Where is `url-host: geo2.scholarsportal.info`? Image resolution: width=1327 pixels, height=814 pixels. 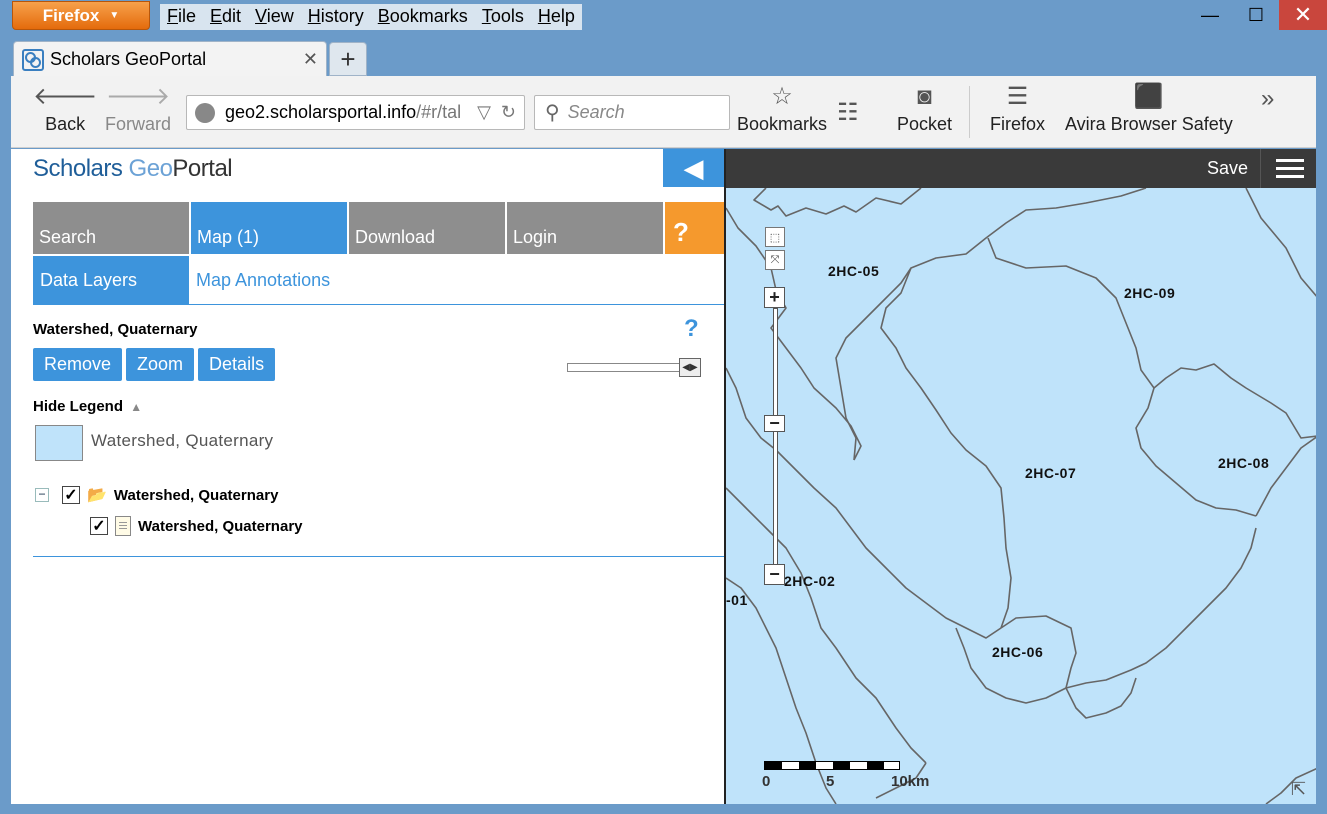
url-host: geo2.scholarsportal.info is located at coordinates (321, 112).